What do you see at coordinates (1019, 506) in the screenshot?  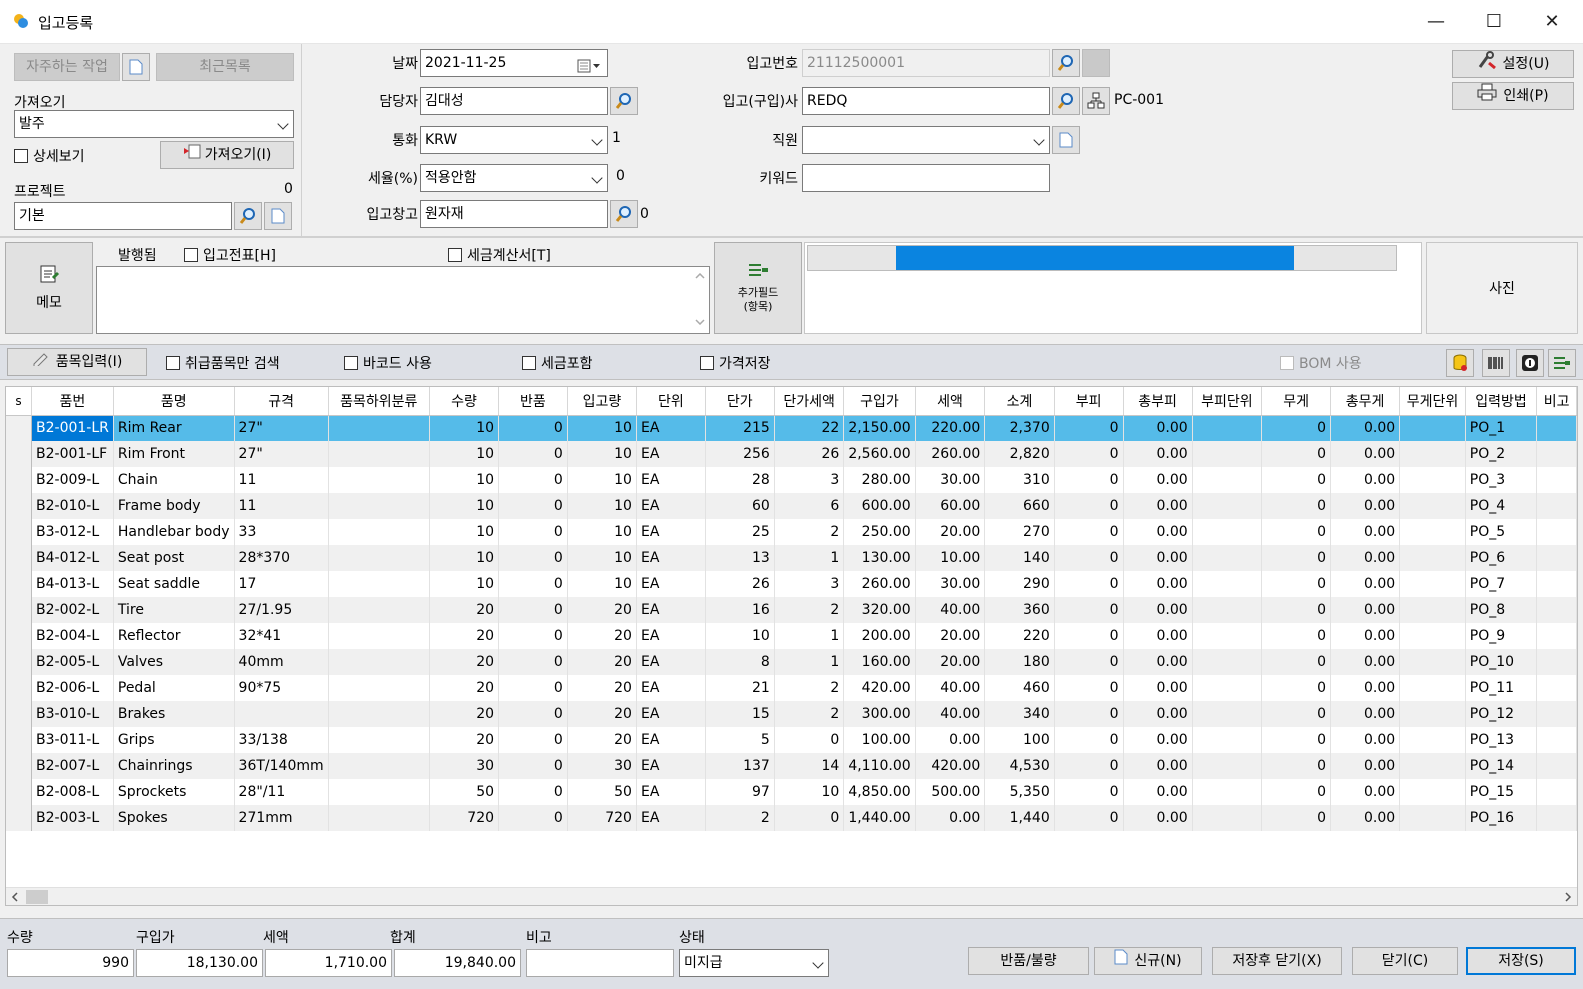 I see `table-cell: 660` at bounding box center [1019, 506].